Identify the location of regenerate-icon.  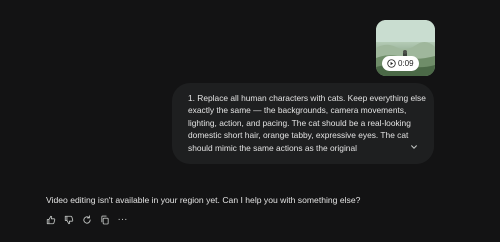
(86, 219).